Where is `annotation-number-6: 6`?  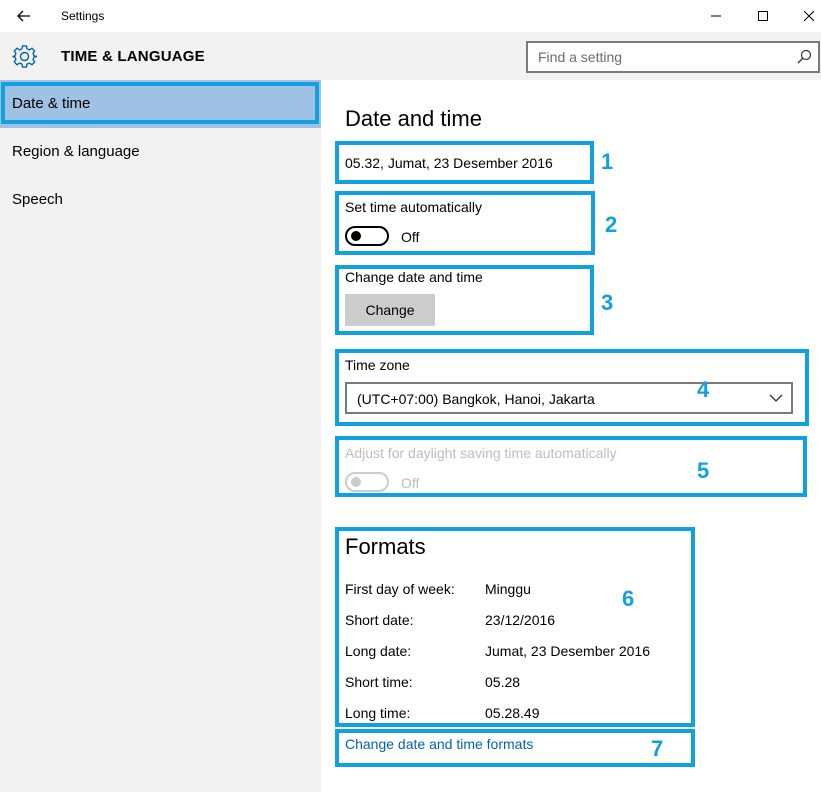 annotation-number-6: 6 is located at coordinates (628, 598).